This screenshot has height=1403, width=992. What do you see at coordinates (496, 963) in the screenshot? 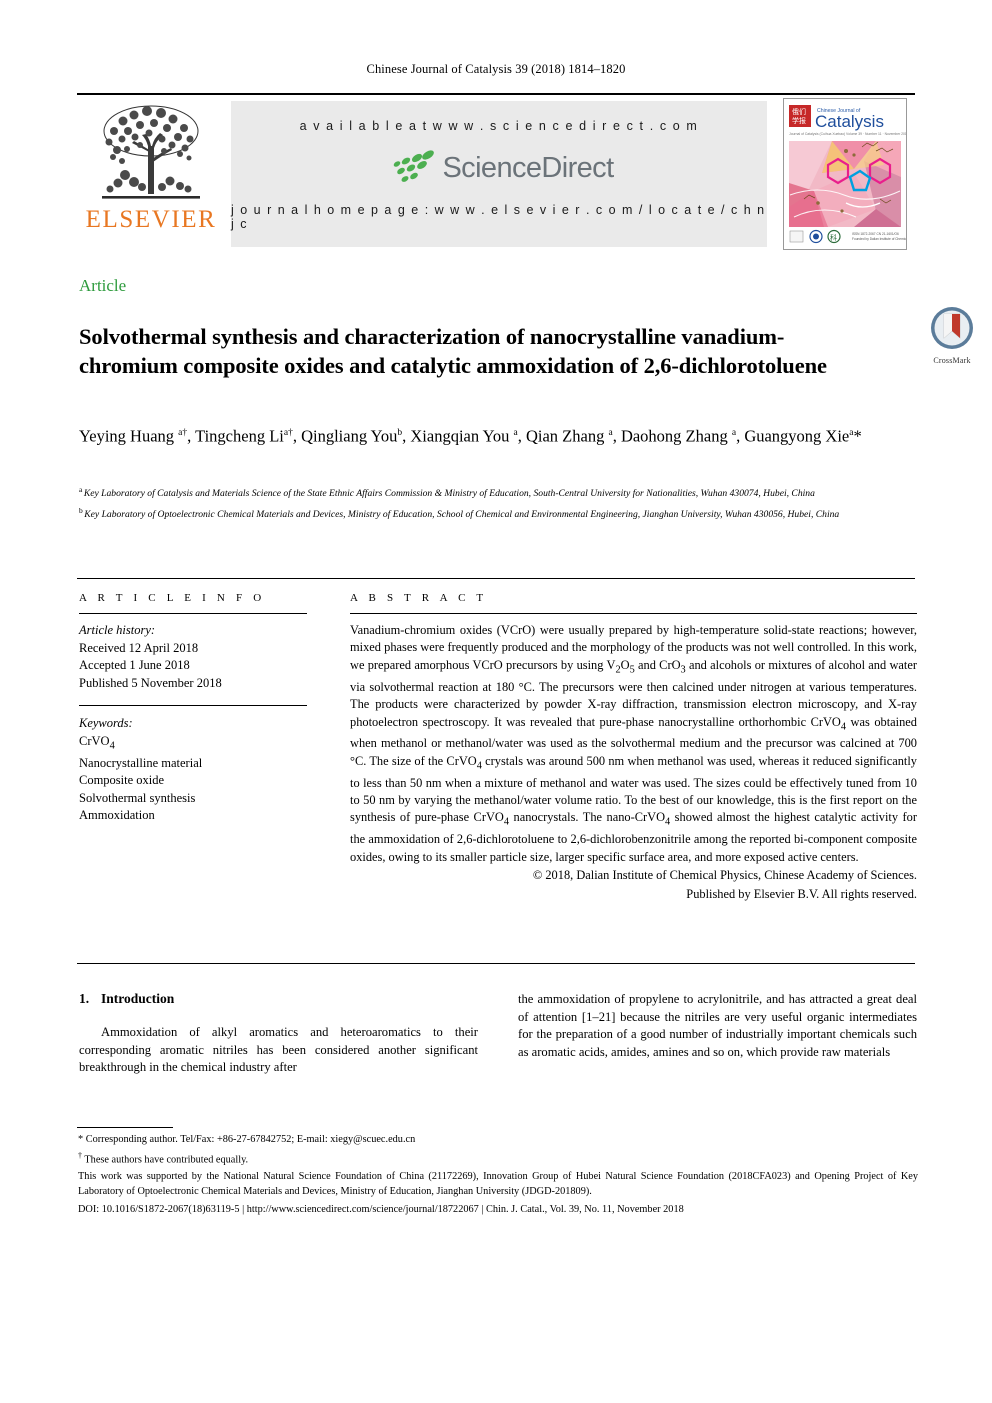
I see `section-divider-body` at bounding box center [496, 963].